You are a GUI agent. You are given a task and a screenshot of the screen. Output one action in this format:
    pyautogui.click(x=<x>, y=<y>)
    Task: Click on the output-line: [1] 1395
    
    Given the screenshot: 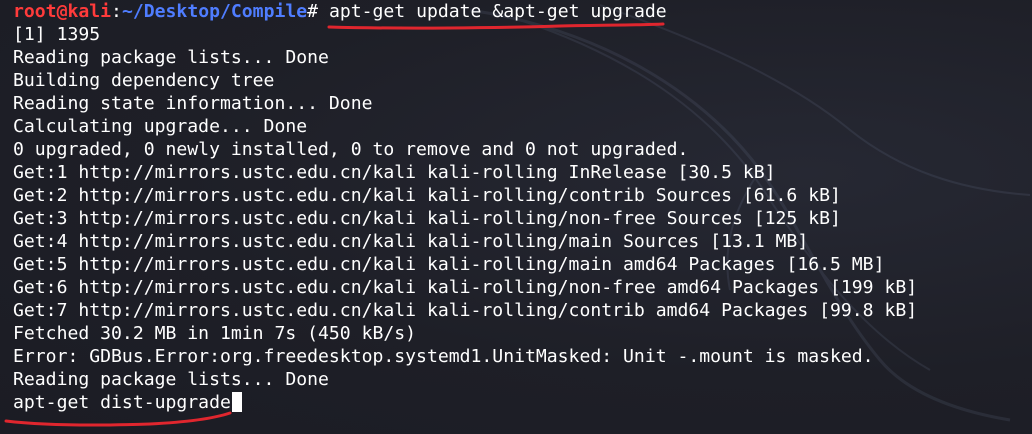 What is the action you would take?
    pyautogui.click(x=57, y=34)
    